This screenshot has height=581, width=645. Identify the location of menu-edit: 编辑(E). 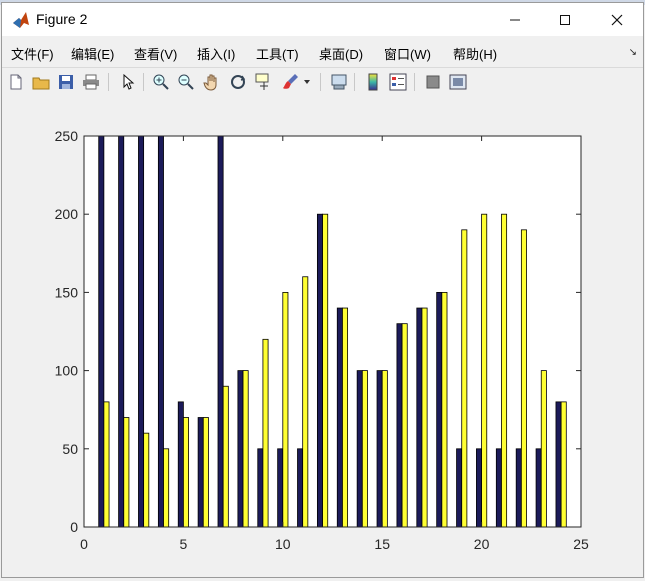
(92, 53).